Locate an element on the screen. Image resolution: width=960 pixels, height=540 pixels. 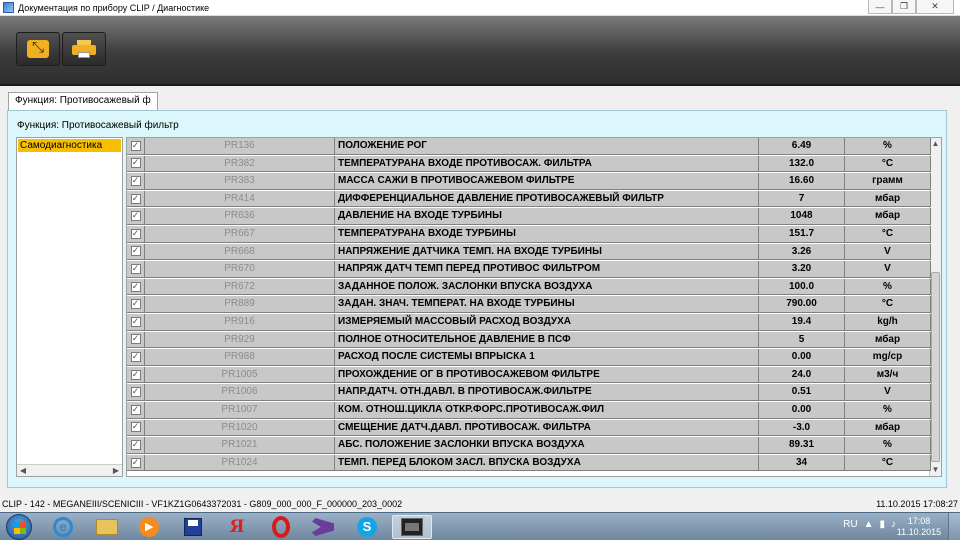
param-unit: kg/h is located at coordinates (888, 322).